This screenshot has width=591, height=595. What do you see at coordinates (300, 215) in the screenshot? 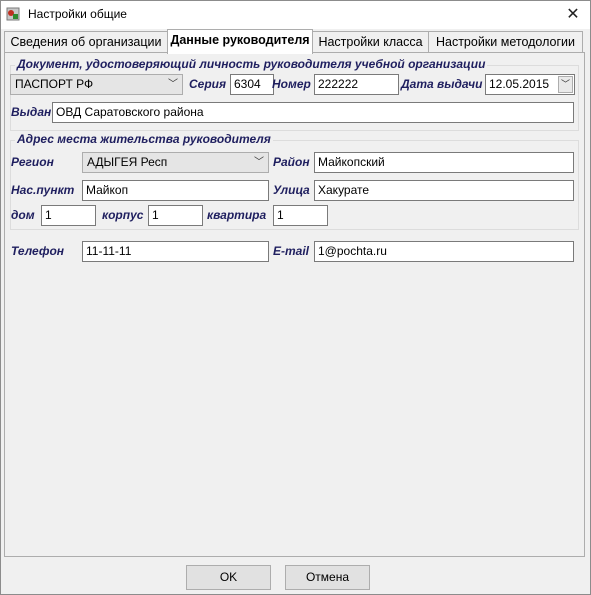
I see `apartment-input: 1` at bounding box center [300, 215].